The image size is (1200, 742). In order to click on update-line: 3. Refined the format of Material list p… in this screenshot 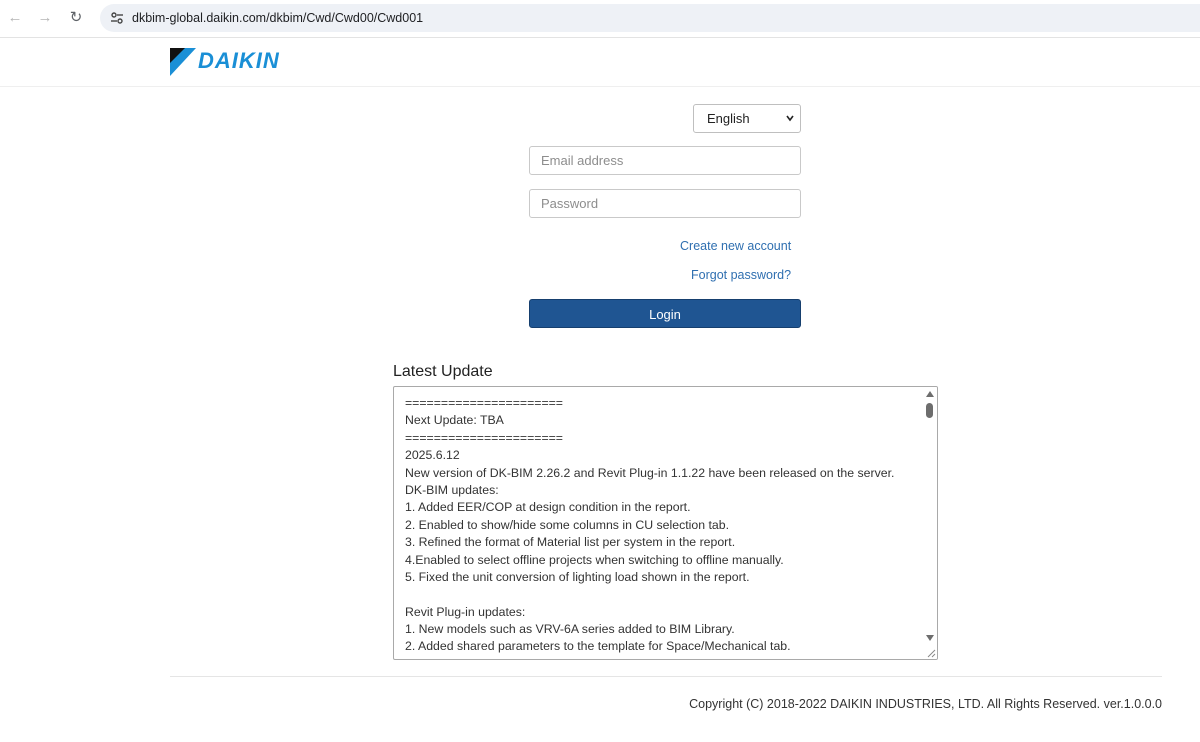, I will do `click(570, 542)`.